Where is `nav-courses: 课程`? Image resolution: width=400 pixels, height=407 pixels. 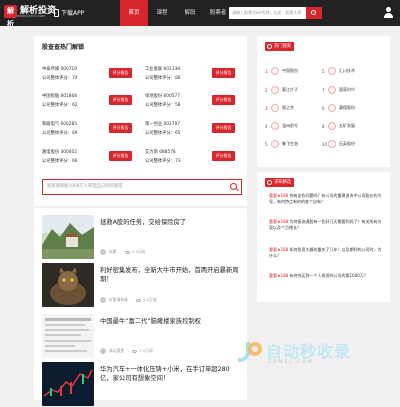 nav-courses: 课程 is located at coordinates (162, 13).